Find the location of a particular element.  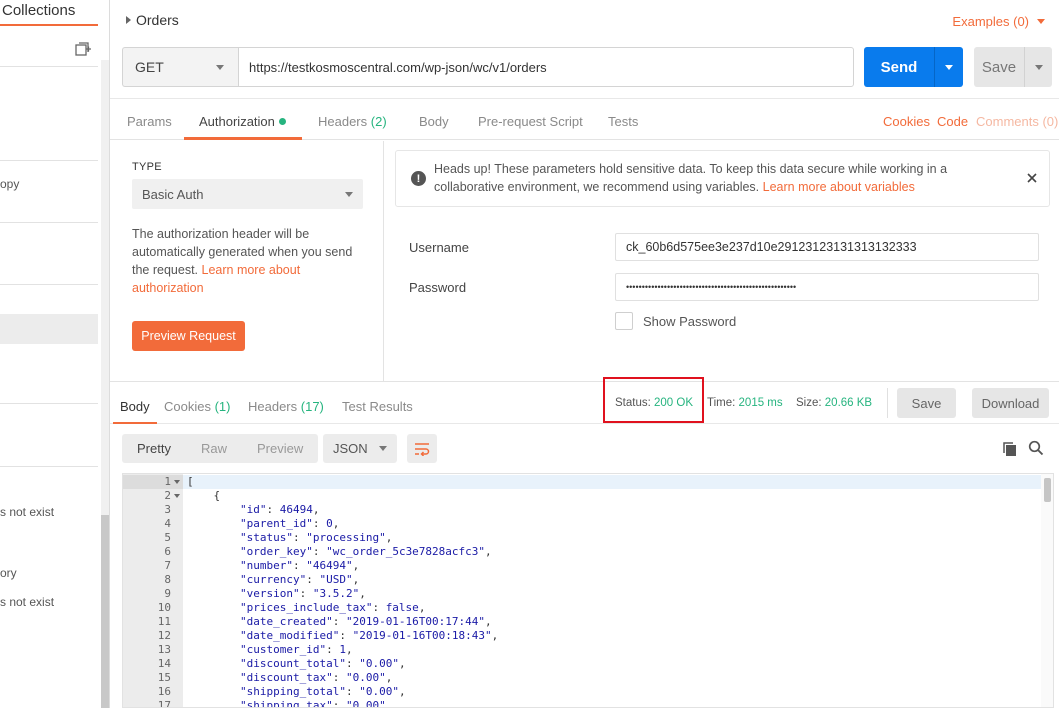

tab-prerequest-script: Pre-request Script is located at coordinates (530, 121).